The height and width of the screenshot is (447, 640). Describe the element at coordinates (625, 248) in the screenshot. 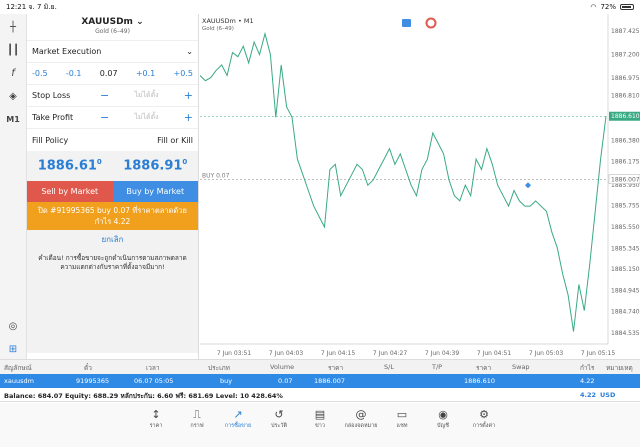

I see `y-tick-label: 1885.345` at that location.